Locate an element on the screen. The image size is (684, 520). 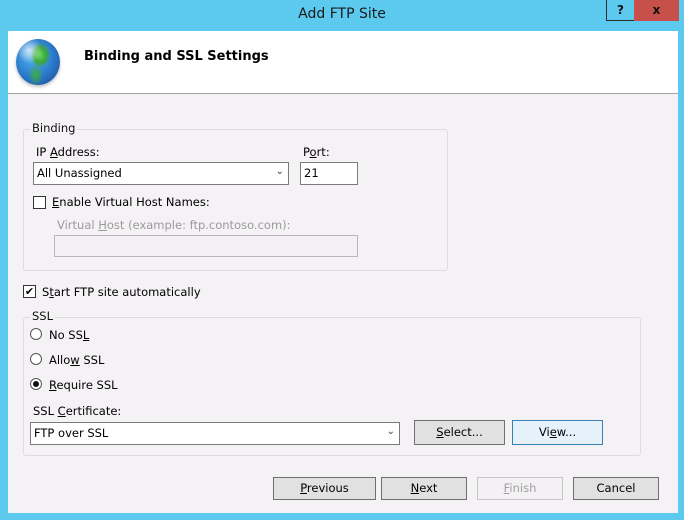
virtual-host-input is located at coordinates (206, 246).